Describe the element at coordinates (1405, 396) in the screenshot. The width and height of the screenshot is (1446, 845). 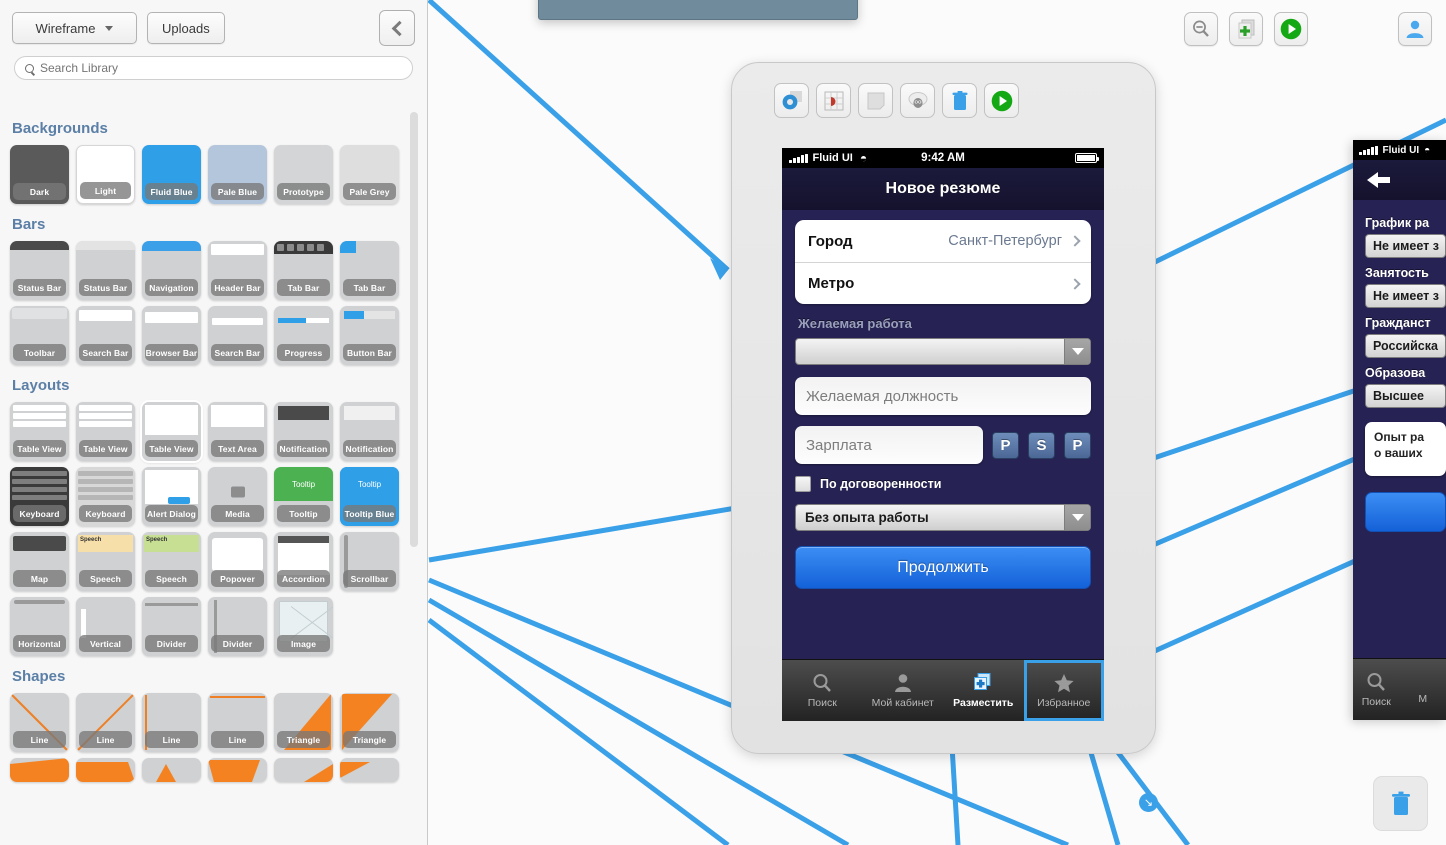
I see `field-value-education: Высшее` at that location.